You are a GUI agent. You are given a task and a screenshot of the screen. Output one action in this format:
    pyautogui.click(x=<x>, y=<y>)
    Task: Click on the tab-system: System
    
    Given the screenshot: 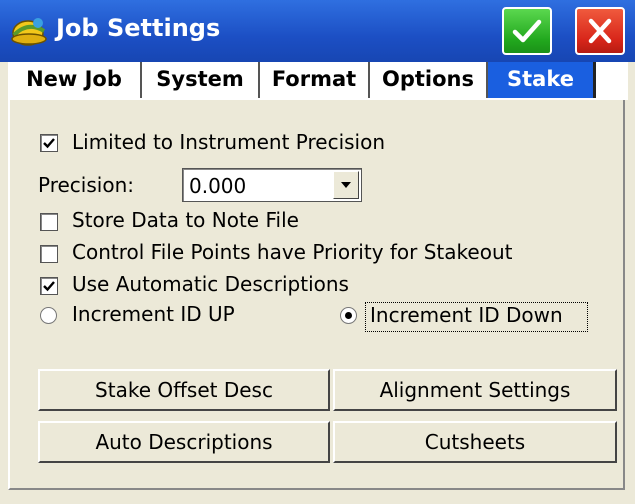 What is the action you would take?
    pyautogui.click(x=201, y=80)
    